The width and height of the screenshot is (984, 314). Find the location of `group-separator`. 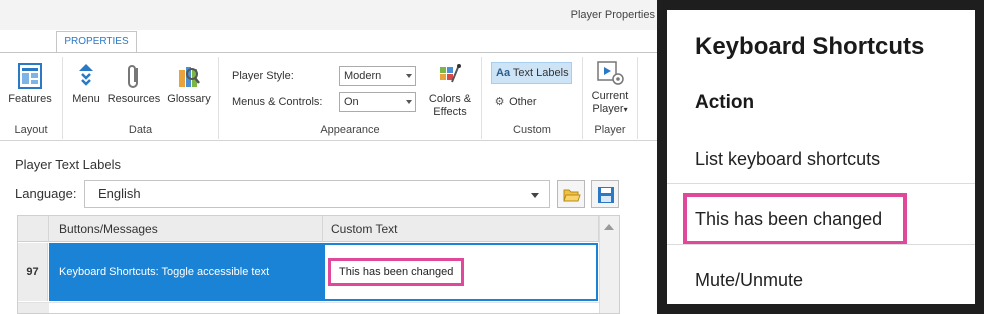

group-separator is located at coordinates (637, 98).